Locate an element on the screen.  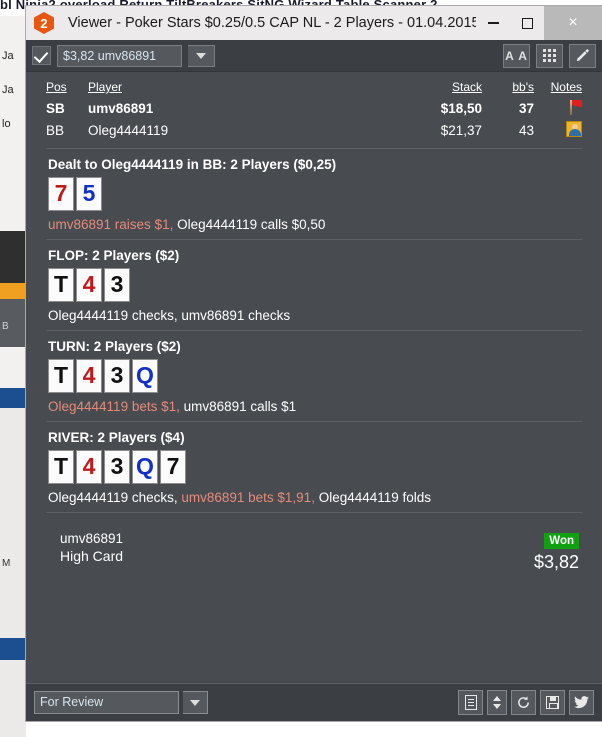
bottom-toolbar: For Review is located at coordinates (314, 702).